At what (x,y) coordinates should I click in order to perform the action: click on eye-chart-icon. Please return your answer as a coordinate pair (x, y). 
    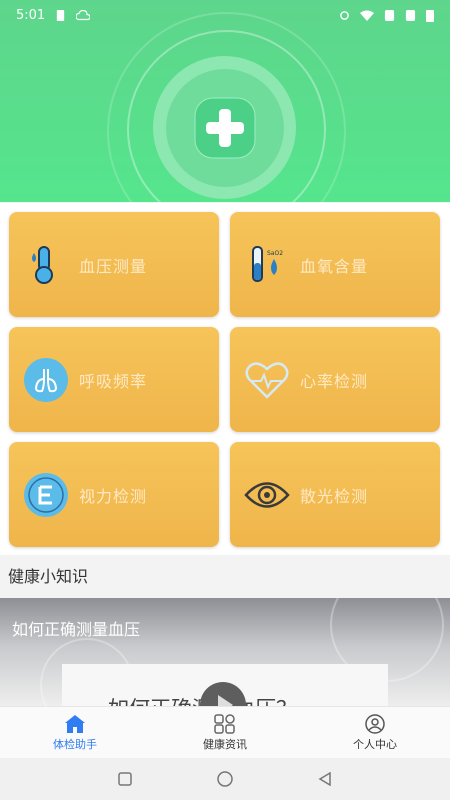
    Looking at the image, I should click on (46, 494).